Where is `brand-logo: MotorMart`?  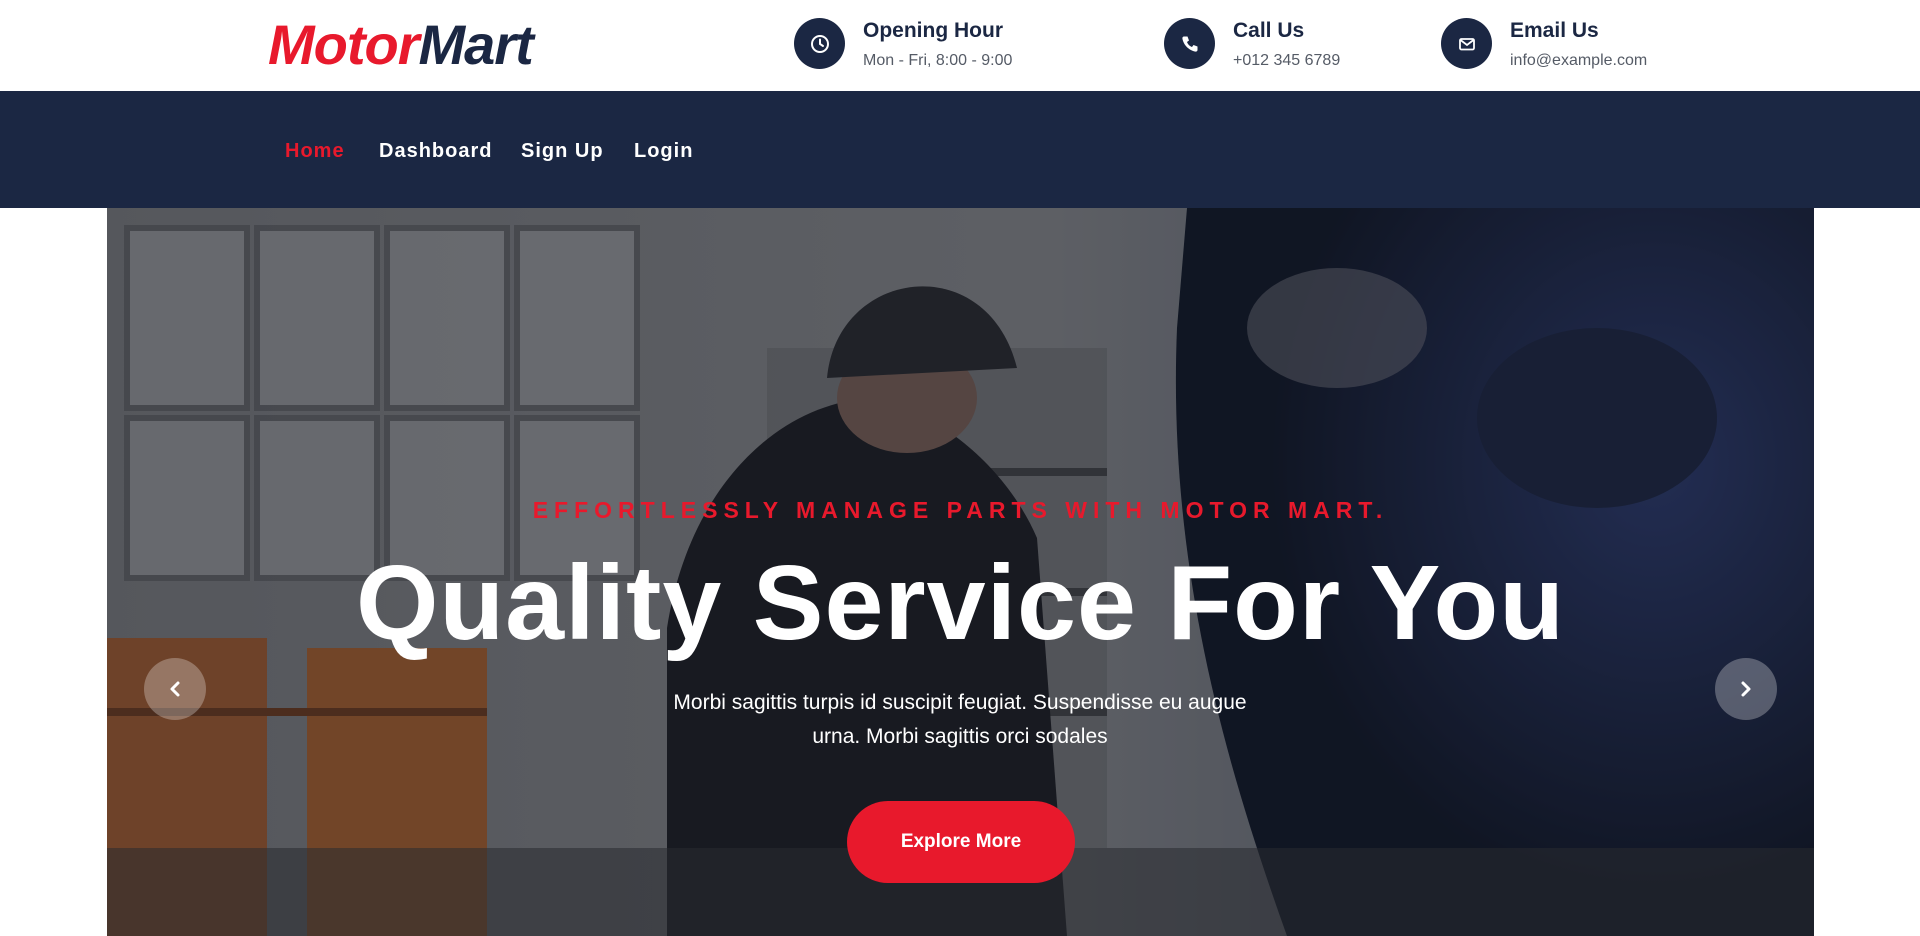 brand-logo: MotorMart is located at coordinates (401, 44).